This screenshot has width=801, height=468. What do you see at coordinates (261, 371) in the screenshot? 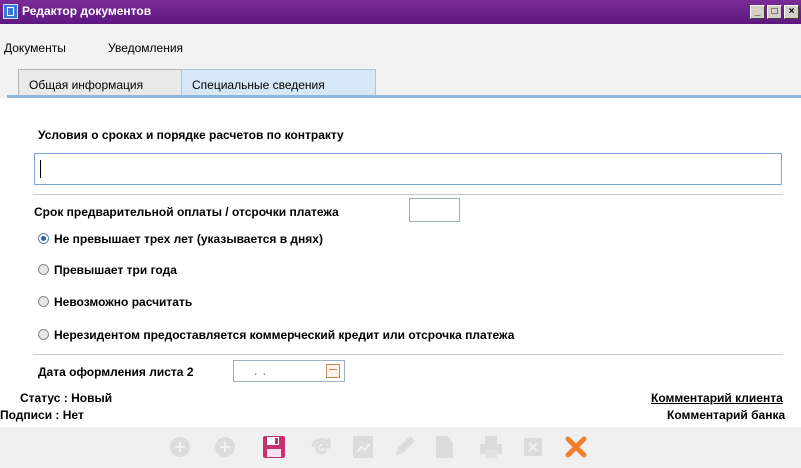
I see `date-value: . .` at bounding box center [261, 371].